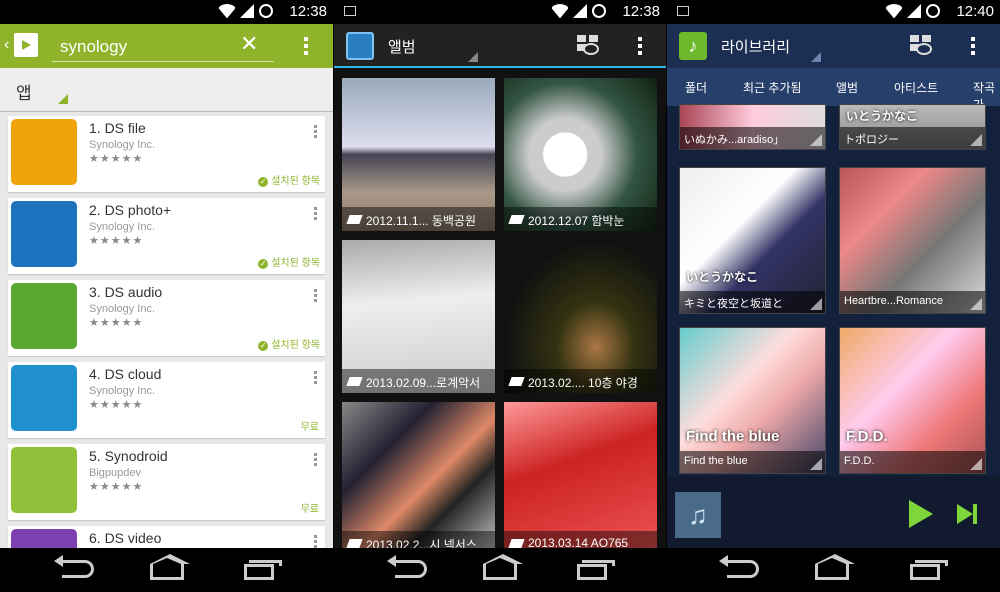 The width and height of the screenshot is (1000, 592). What do you see at coordinates (44, 480) in the screenshot?
I see `android-icon` at bounding box center [44, 480].